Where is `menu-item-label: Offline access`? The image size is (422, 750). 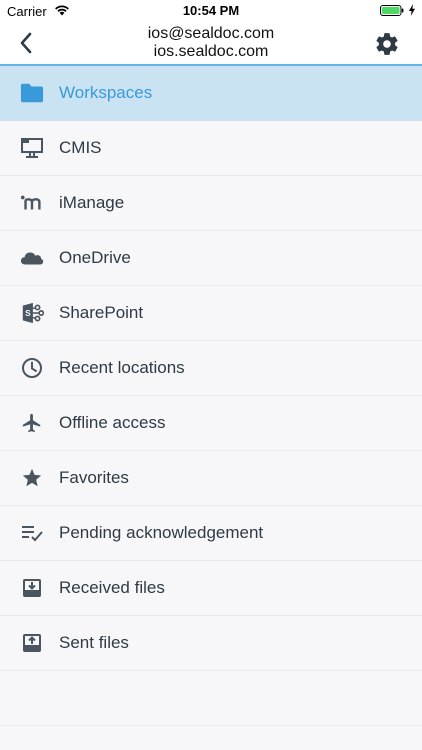
menu-item-label: Offline access is located at coordinates (112, 422).